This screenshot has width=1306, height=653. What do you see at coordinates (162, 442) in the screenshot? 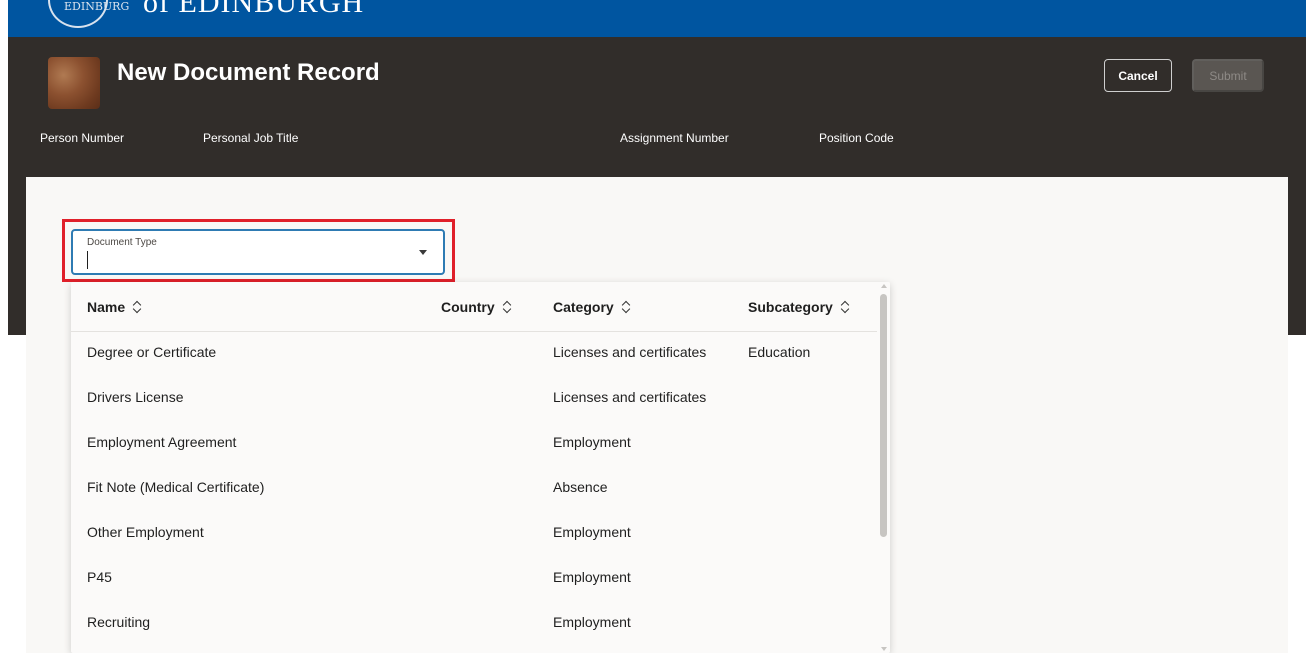
I see `cell-name: Employment Agreement` at bounding box center [162, 442].